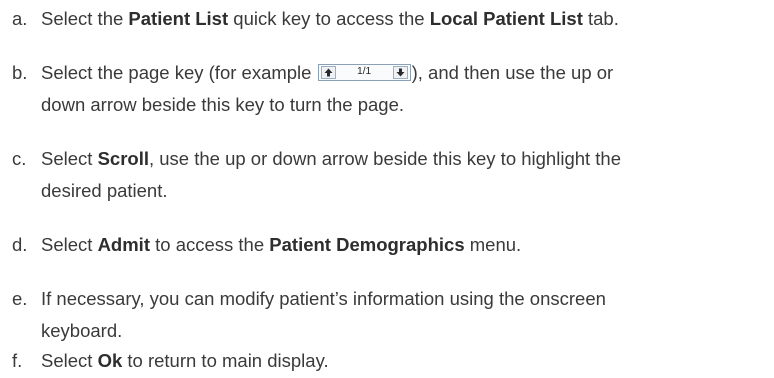  I want to click on ui-term-patient-demographics: Patient Demographics, so click(367, 244).